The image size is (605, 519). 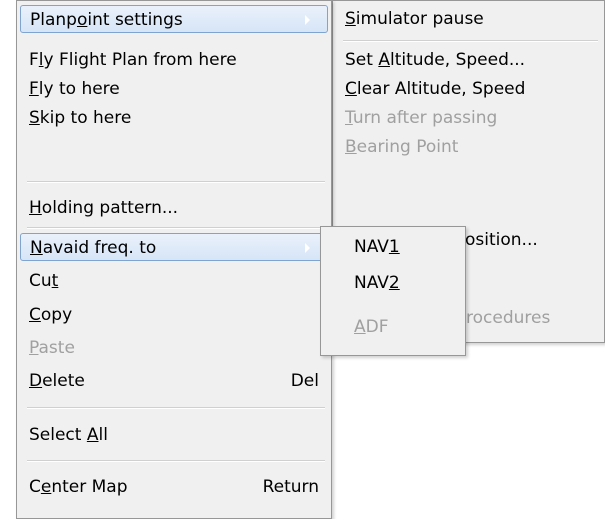 What do you see at coordinates (421, 118) in the screenshot?
I see `menu-item-label: Turn after passing` at bounding box center [421, 118].